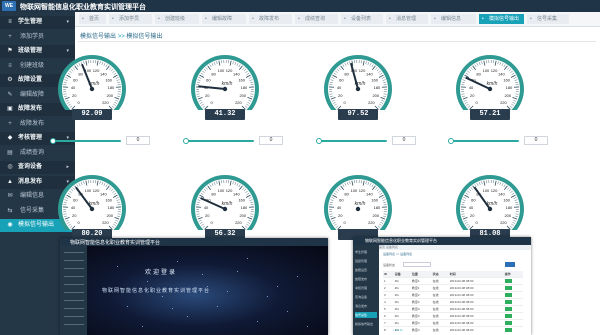 Image resolution: width=600 pixels, height=335 pixels. I want to click on tab: • 编辑故障, so click(224, 19).